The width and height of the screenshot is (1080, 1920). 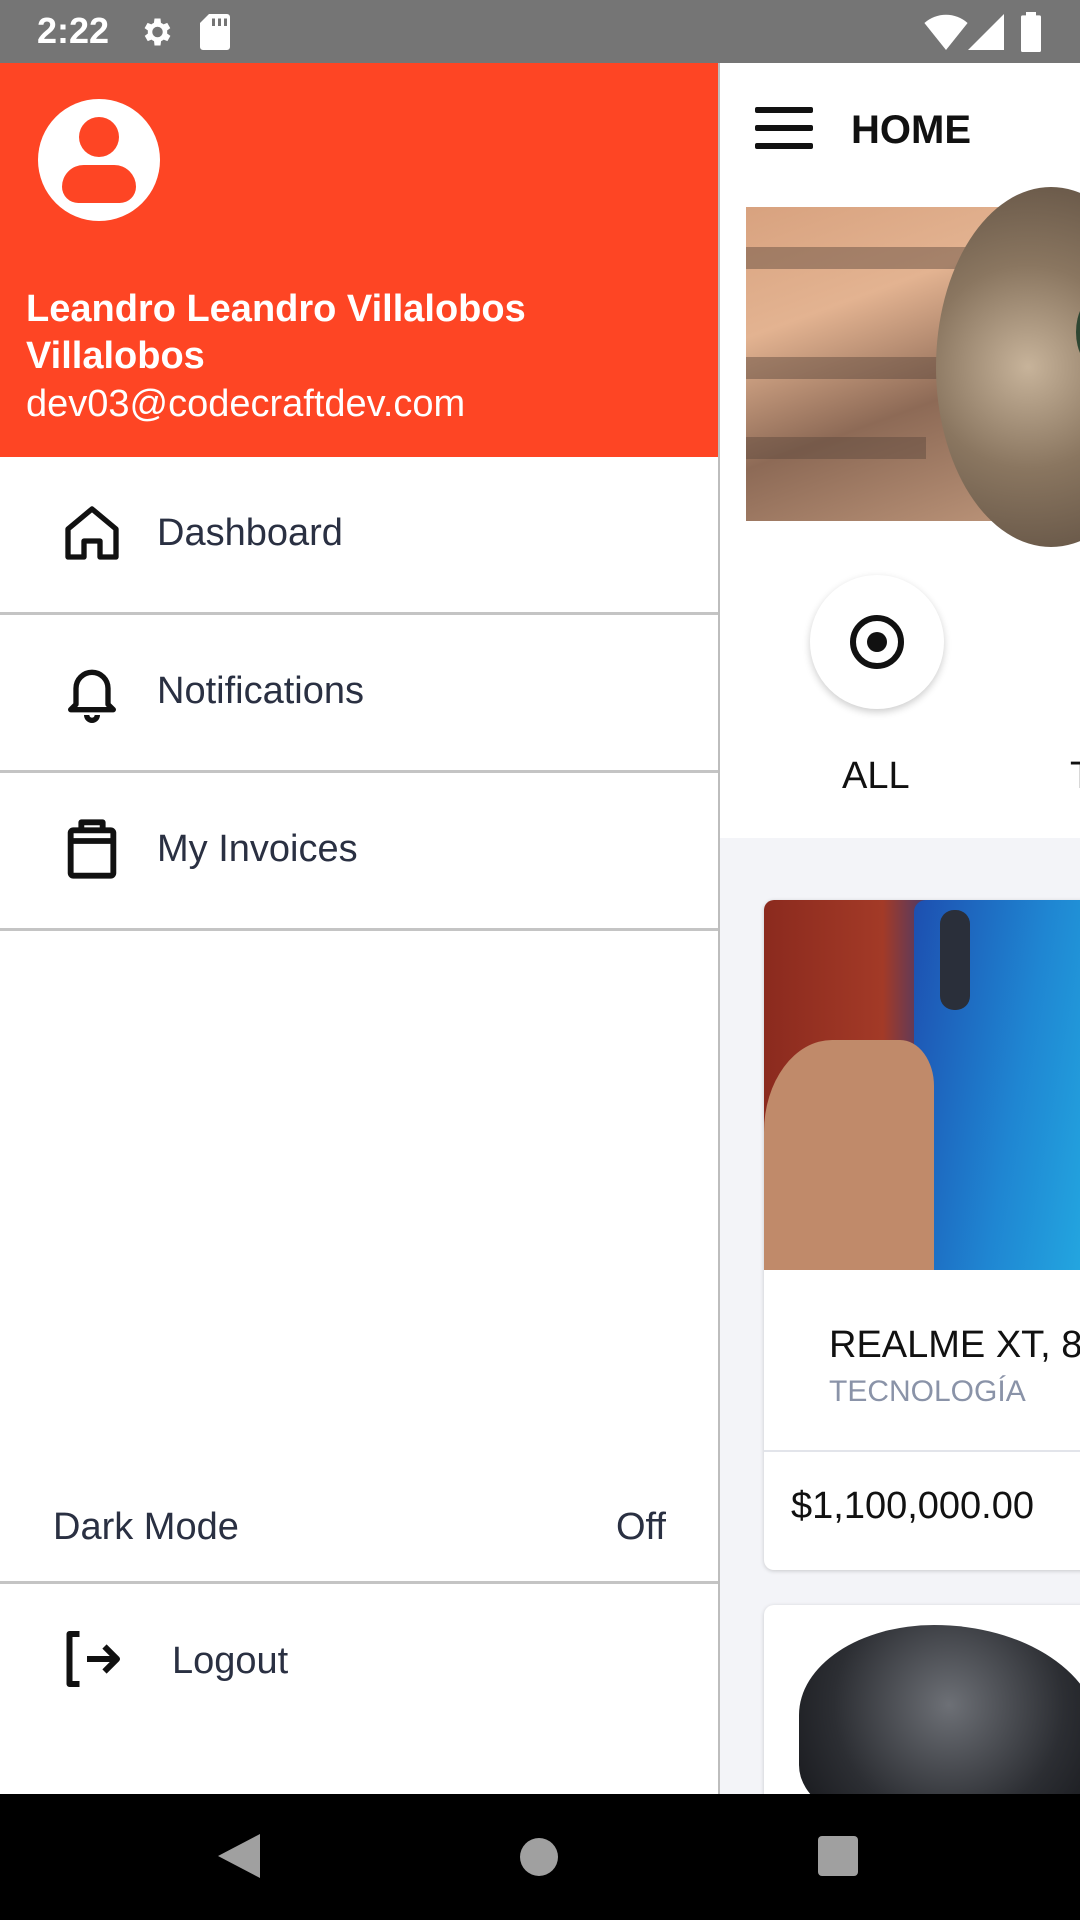 I want to click on dark-mode-toggle: Dark Mode Off, so click(x=359, y=1526).